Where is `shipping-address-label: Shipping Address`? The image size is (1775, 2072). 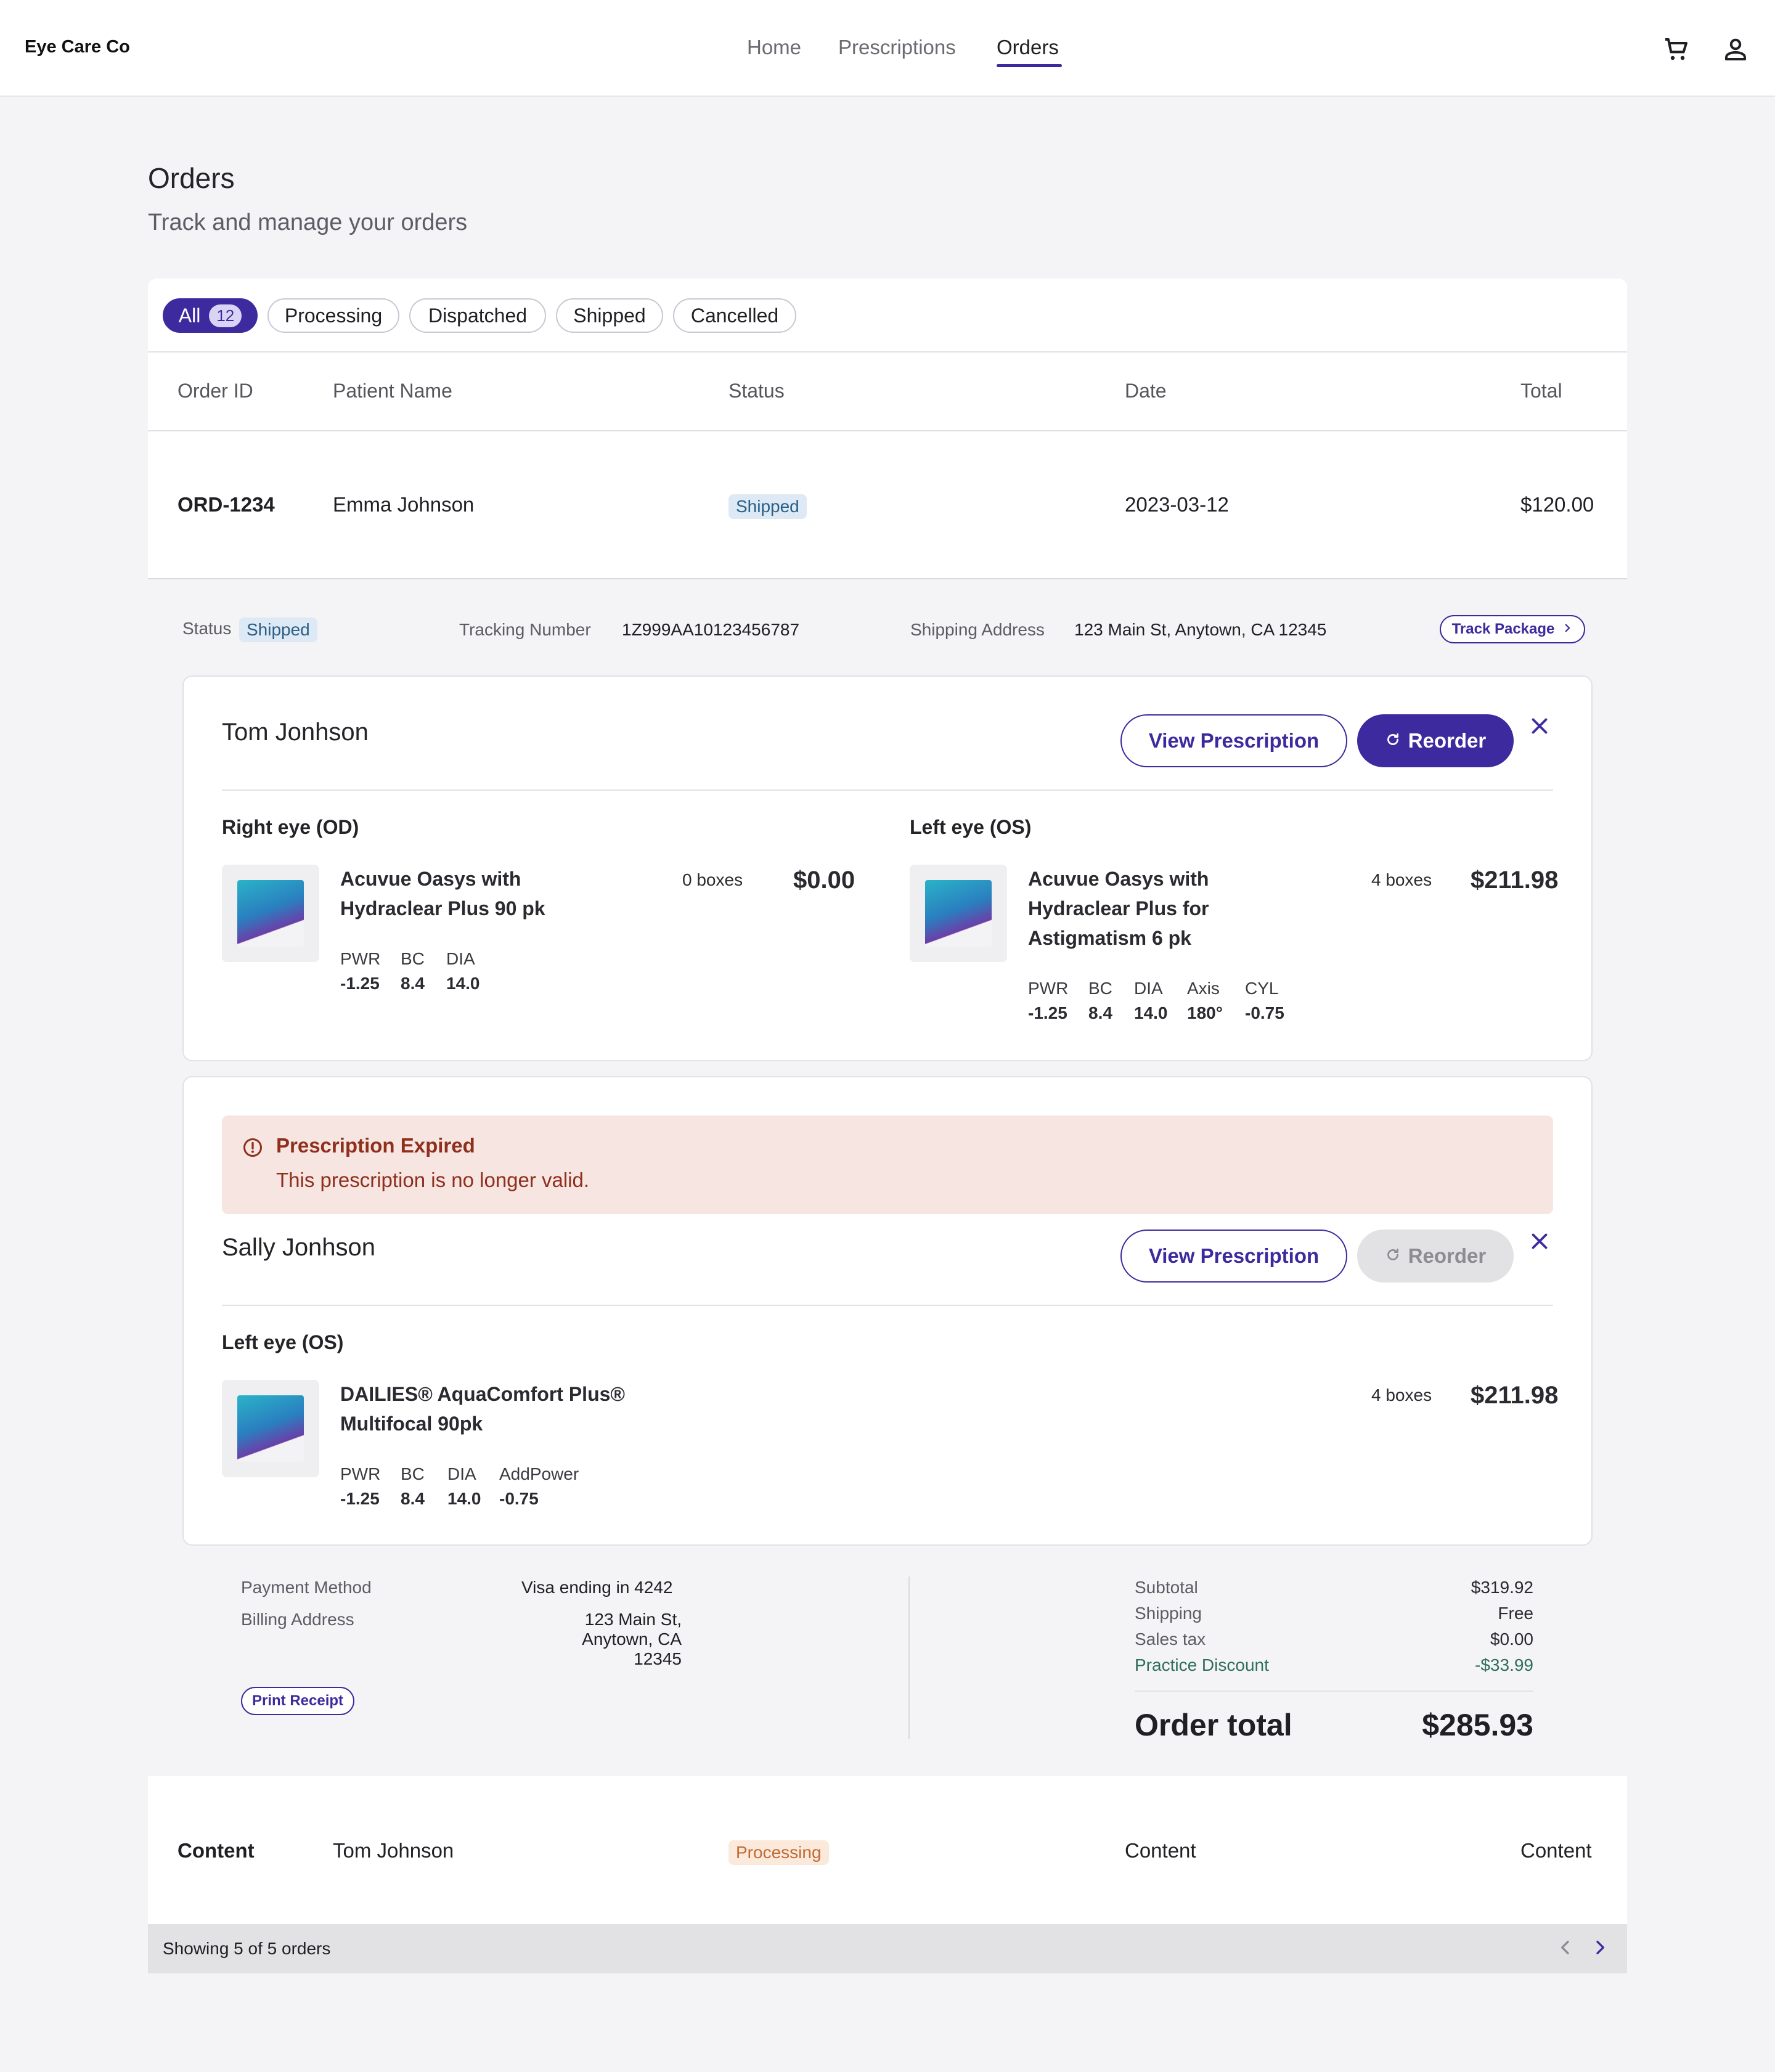
shipping-address-label: Shipping Address is located at coordinates (977, 629).